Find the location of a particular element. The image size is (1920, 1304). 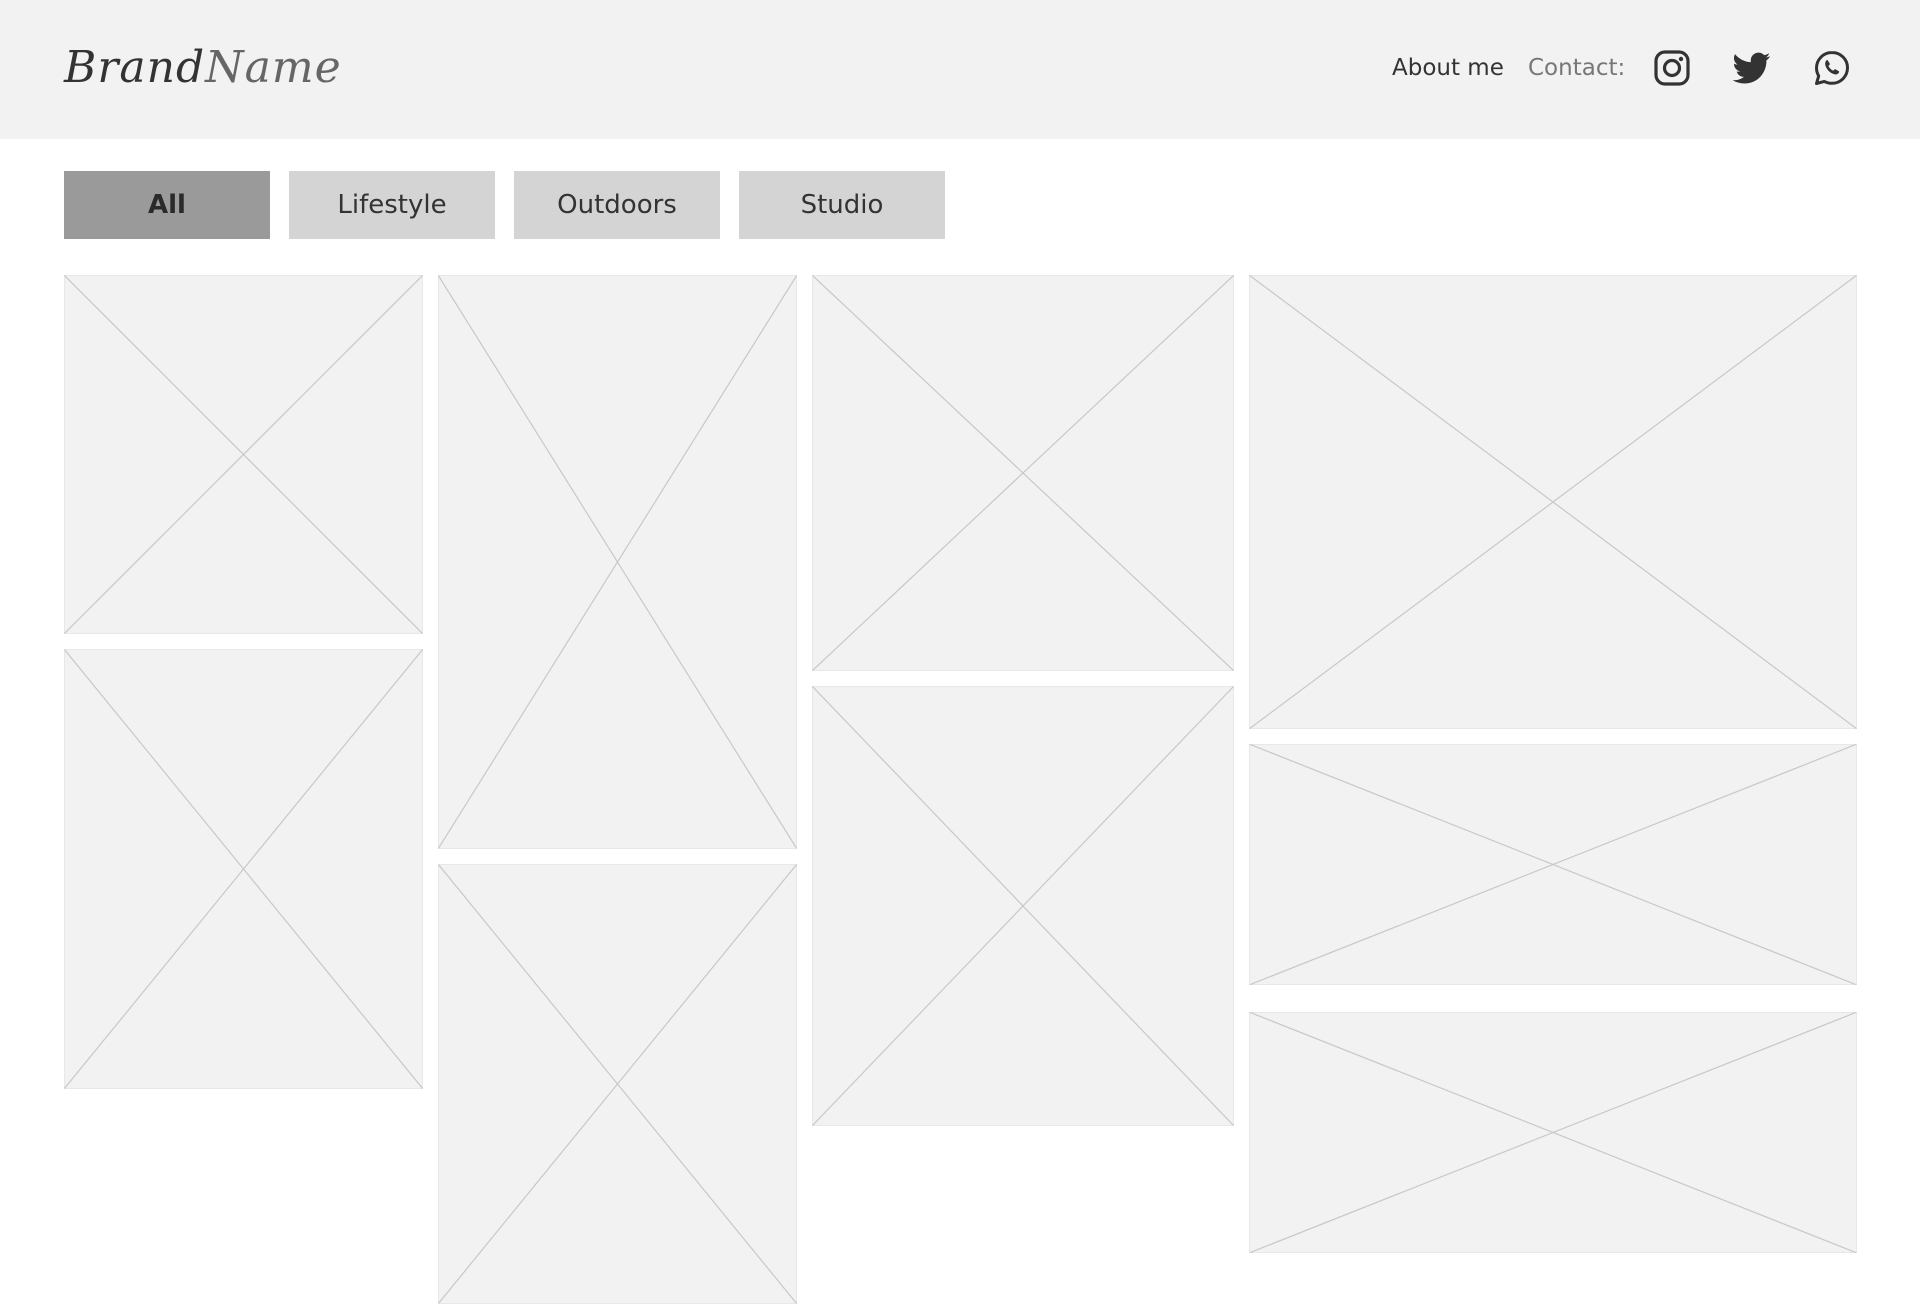

instagram-link is located at coordinates (1672, 68).